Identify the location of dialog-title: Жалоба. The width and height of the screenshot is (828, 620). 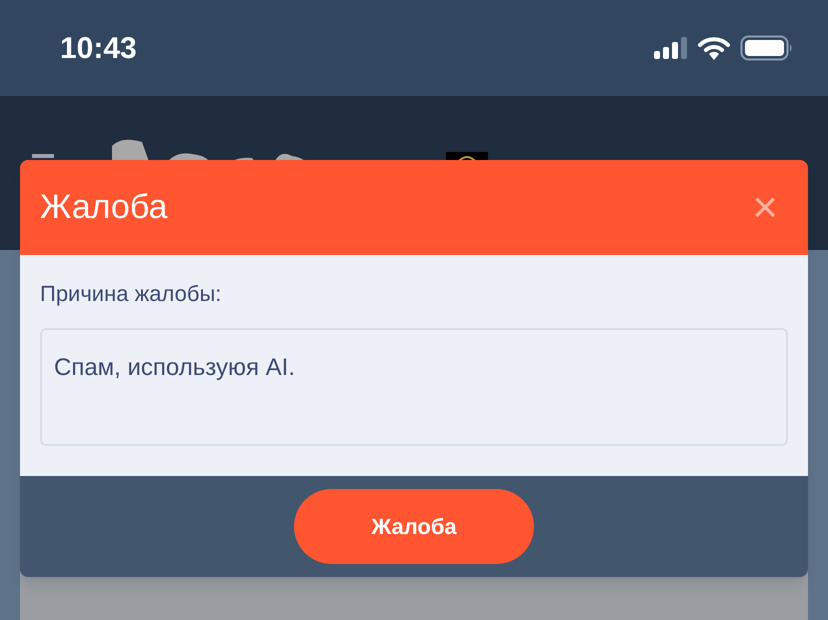
(104, 207).